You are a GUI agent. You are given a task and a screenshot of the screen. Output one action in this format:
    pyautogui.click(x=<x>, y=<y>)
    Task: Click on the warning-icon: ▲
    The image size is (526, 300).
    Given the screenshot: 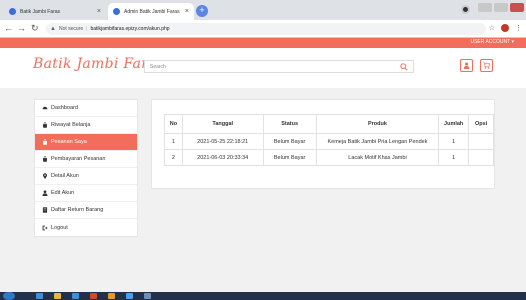 What is the action you would take?
    pyautogui.click(x=53, y=29)
    